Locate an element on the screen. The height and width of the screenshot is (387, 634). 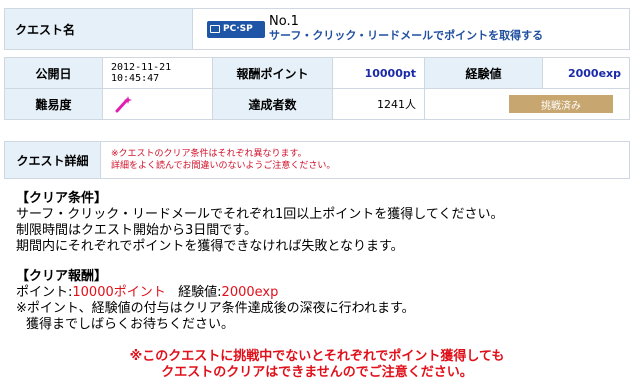
footer-warning-line-1: ※このクエストに挑戦中でないとそれぞれでポイント獲得しても is located at coordinates (317, 356).